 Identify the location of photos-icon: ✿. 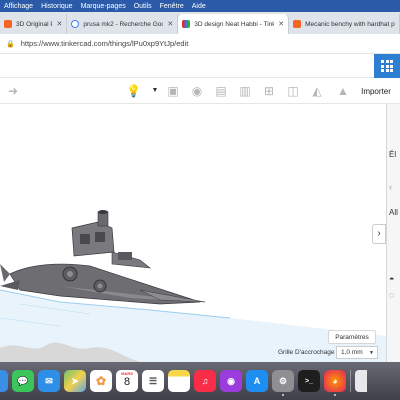
(101, 381).